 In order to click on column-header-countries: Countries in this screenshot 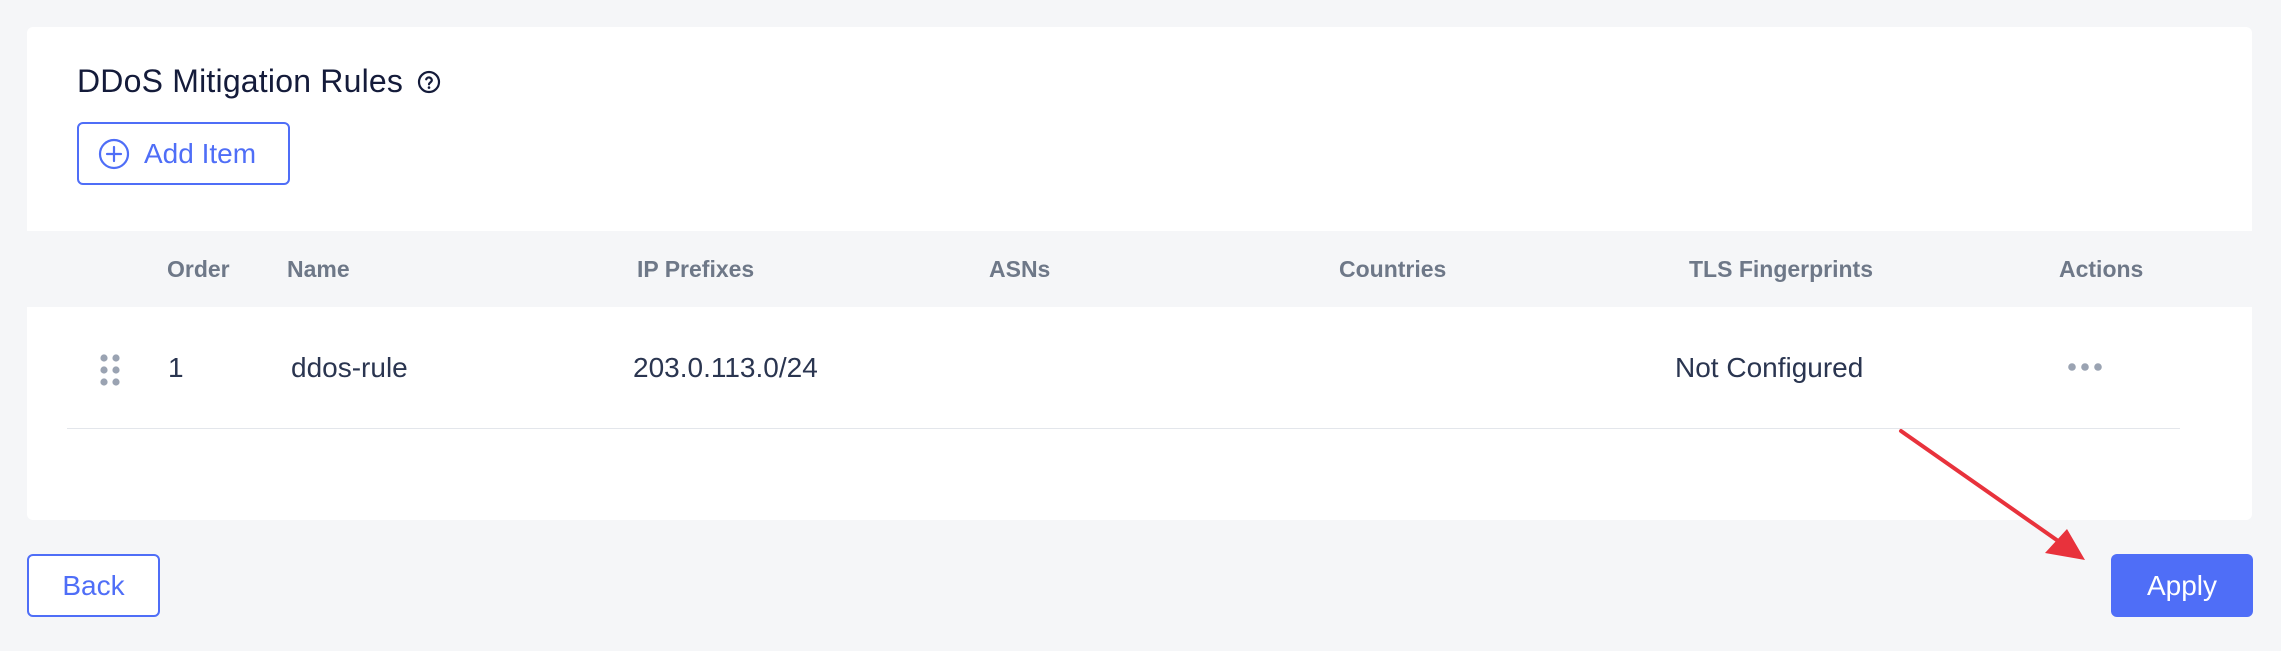, I will do `click(1393, 269)`.